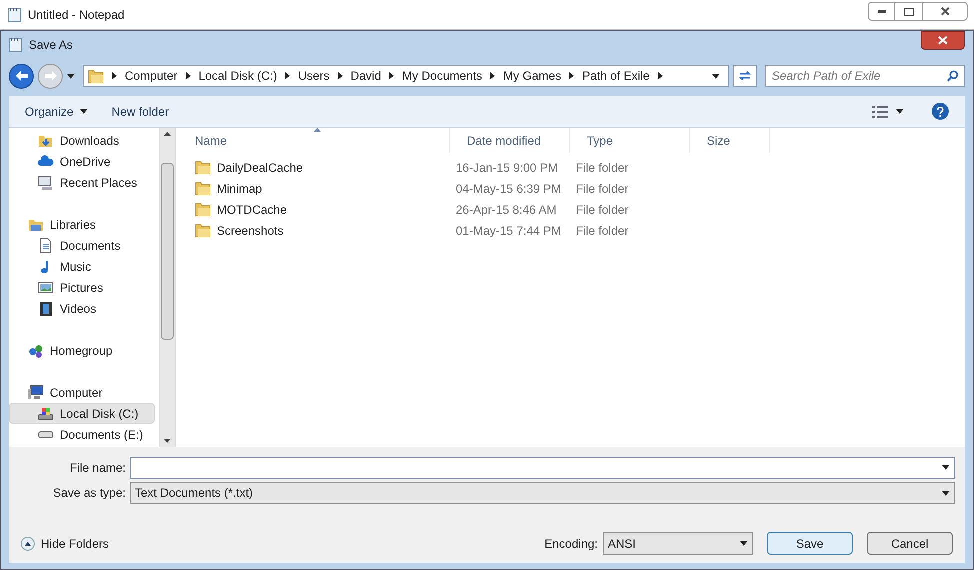 This screenshot has width=974, height=570. Describe the element at coordinates (82, 266) in the screenshot. I see `sidebar-item: Music` at that location.